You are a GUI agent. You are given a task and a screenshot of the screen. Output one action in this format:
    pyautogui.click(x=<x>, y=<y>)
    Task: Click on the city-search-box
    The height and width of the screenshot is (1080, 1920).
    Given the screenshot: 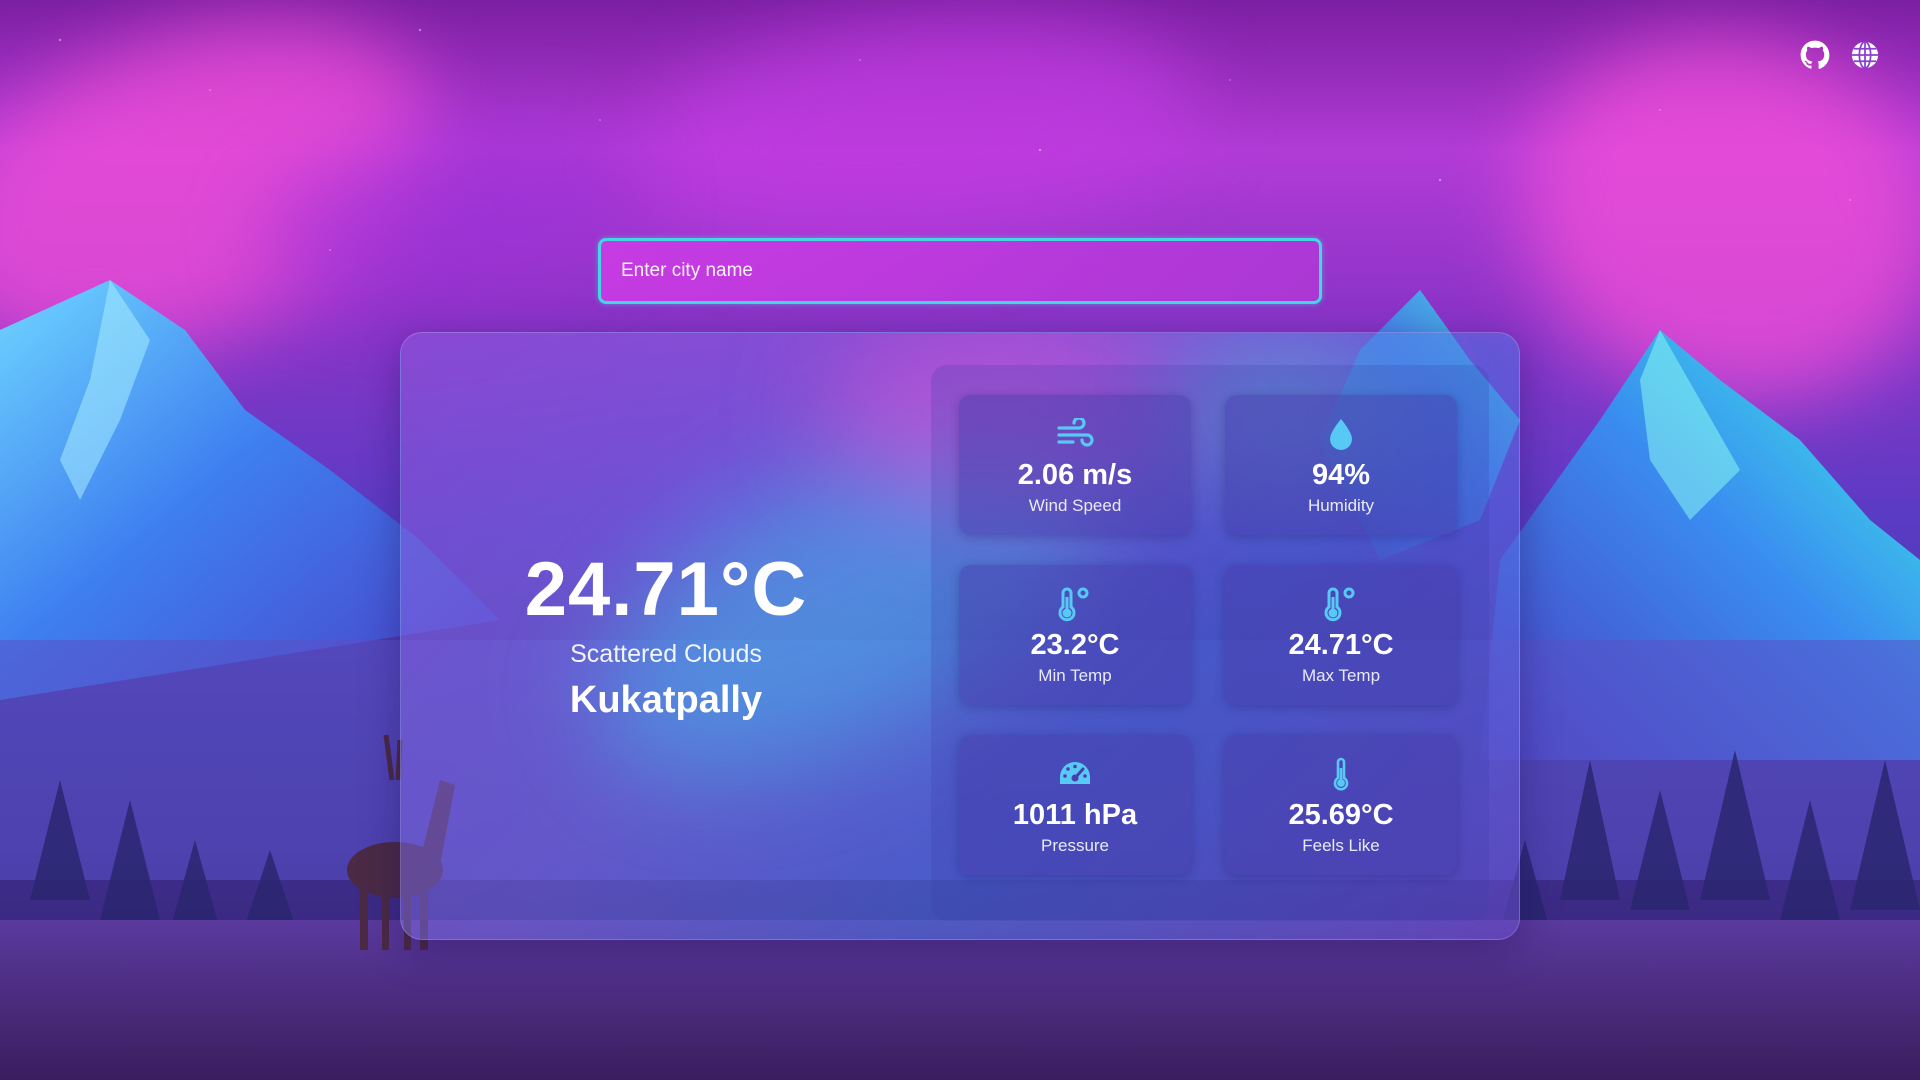 What is the action you would take?
    pyautogui.click(x=960, y=271)
    